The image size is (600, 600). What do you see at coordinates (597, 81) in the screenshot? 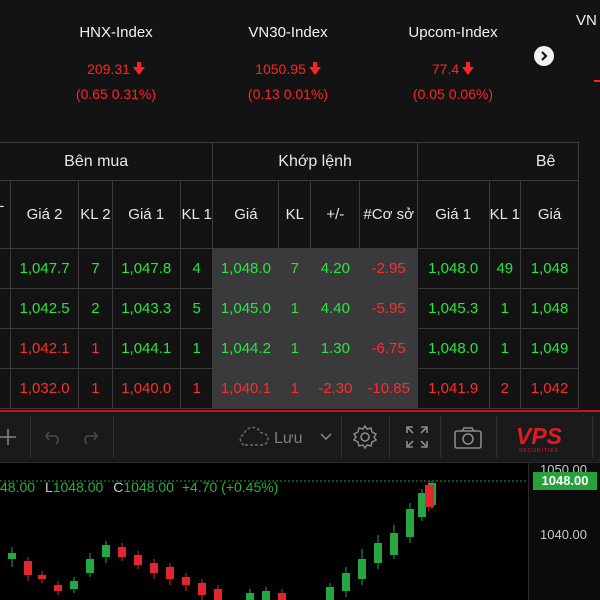
I see `index-vn-partial-mark` at bounding box center [597, 81].